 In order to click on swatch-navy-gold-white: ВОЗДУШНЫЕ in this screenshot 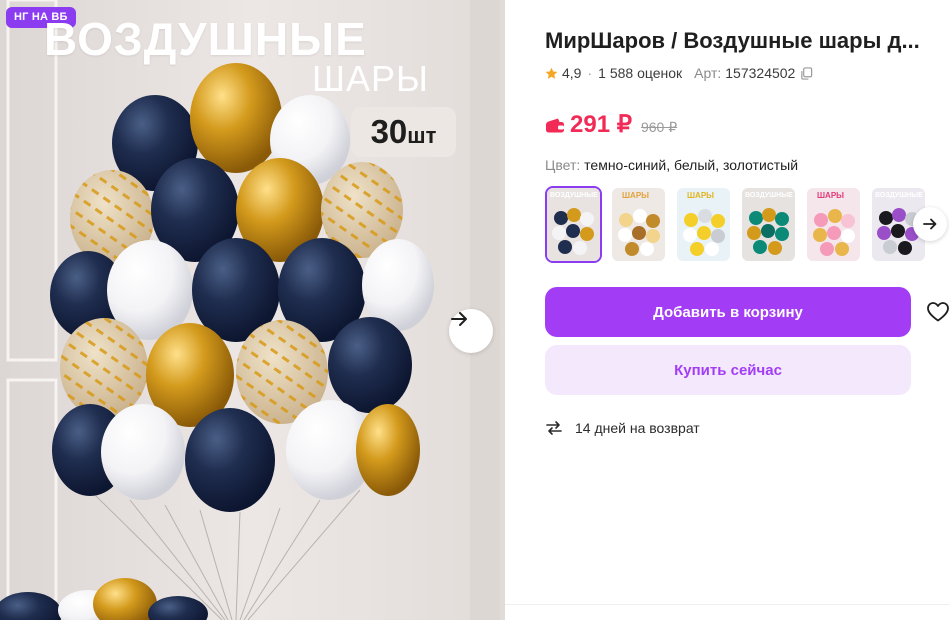, I will do `click(573, 224)`.